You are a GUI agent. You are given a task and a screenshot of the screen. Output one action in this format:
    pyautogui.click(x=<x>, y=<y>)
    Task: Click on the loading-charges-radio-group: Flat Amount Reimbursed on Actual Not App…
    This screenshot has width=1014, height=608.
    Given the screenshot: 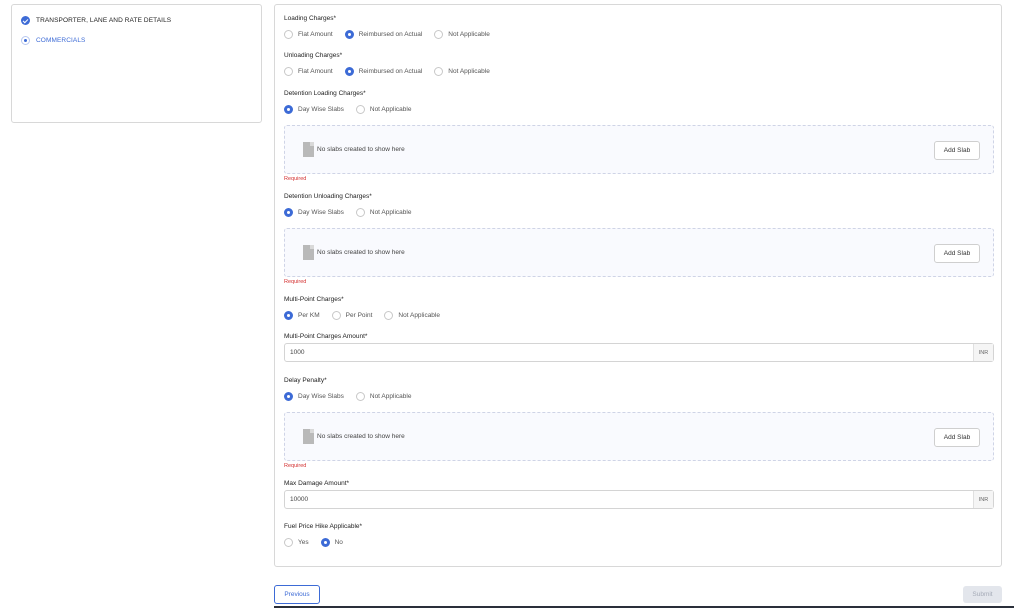 What is the action you would take?
    pyautogui.click(x=393, y=34)
    